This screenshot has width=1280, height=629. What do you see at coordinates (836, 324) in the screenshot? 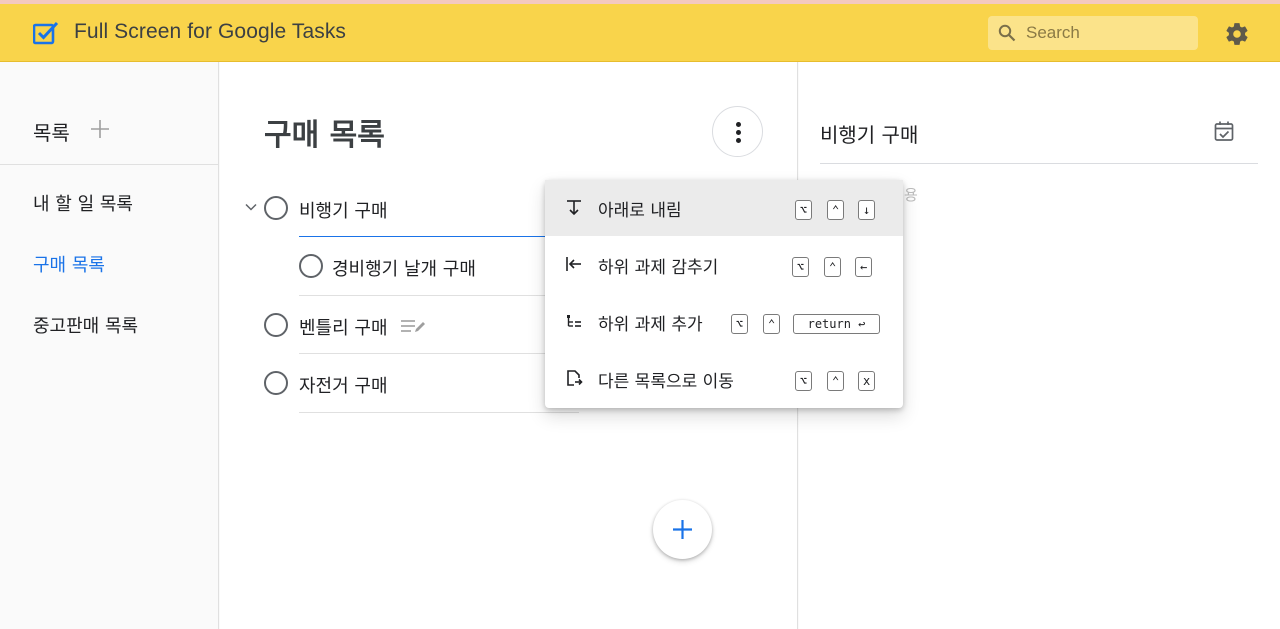
I see `shortcut-key: return ↩` at bounding box center [836, 324].